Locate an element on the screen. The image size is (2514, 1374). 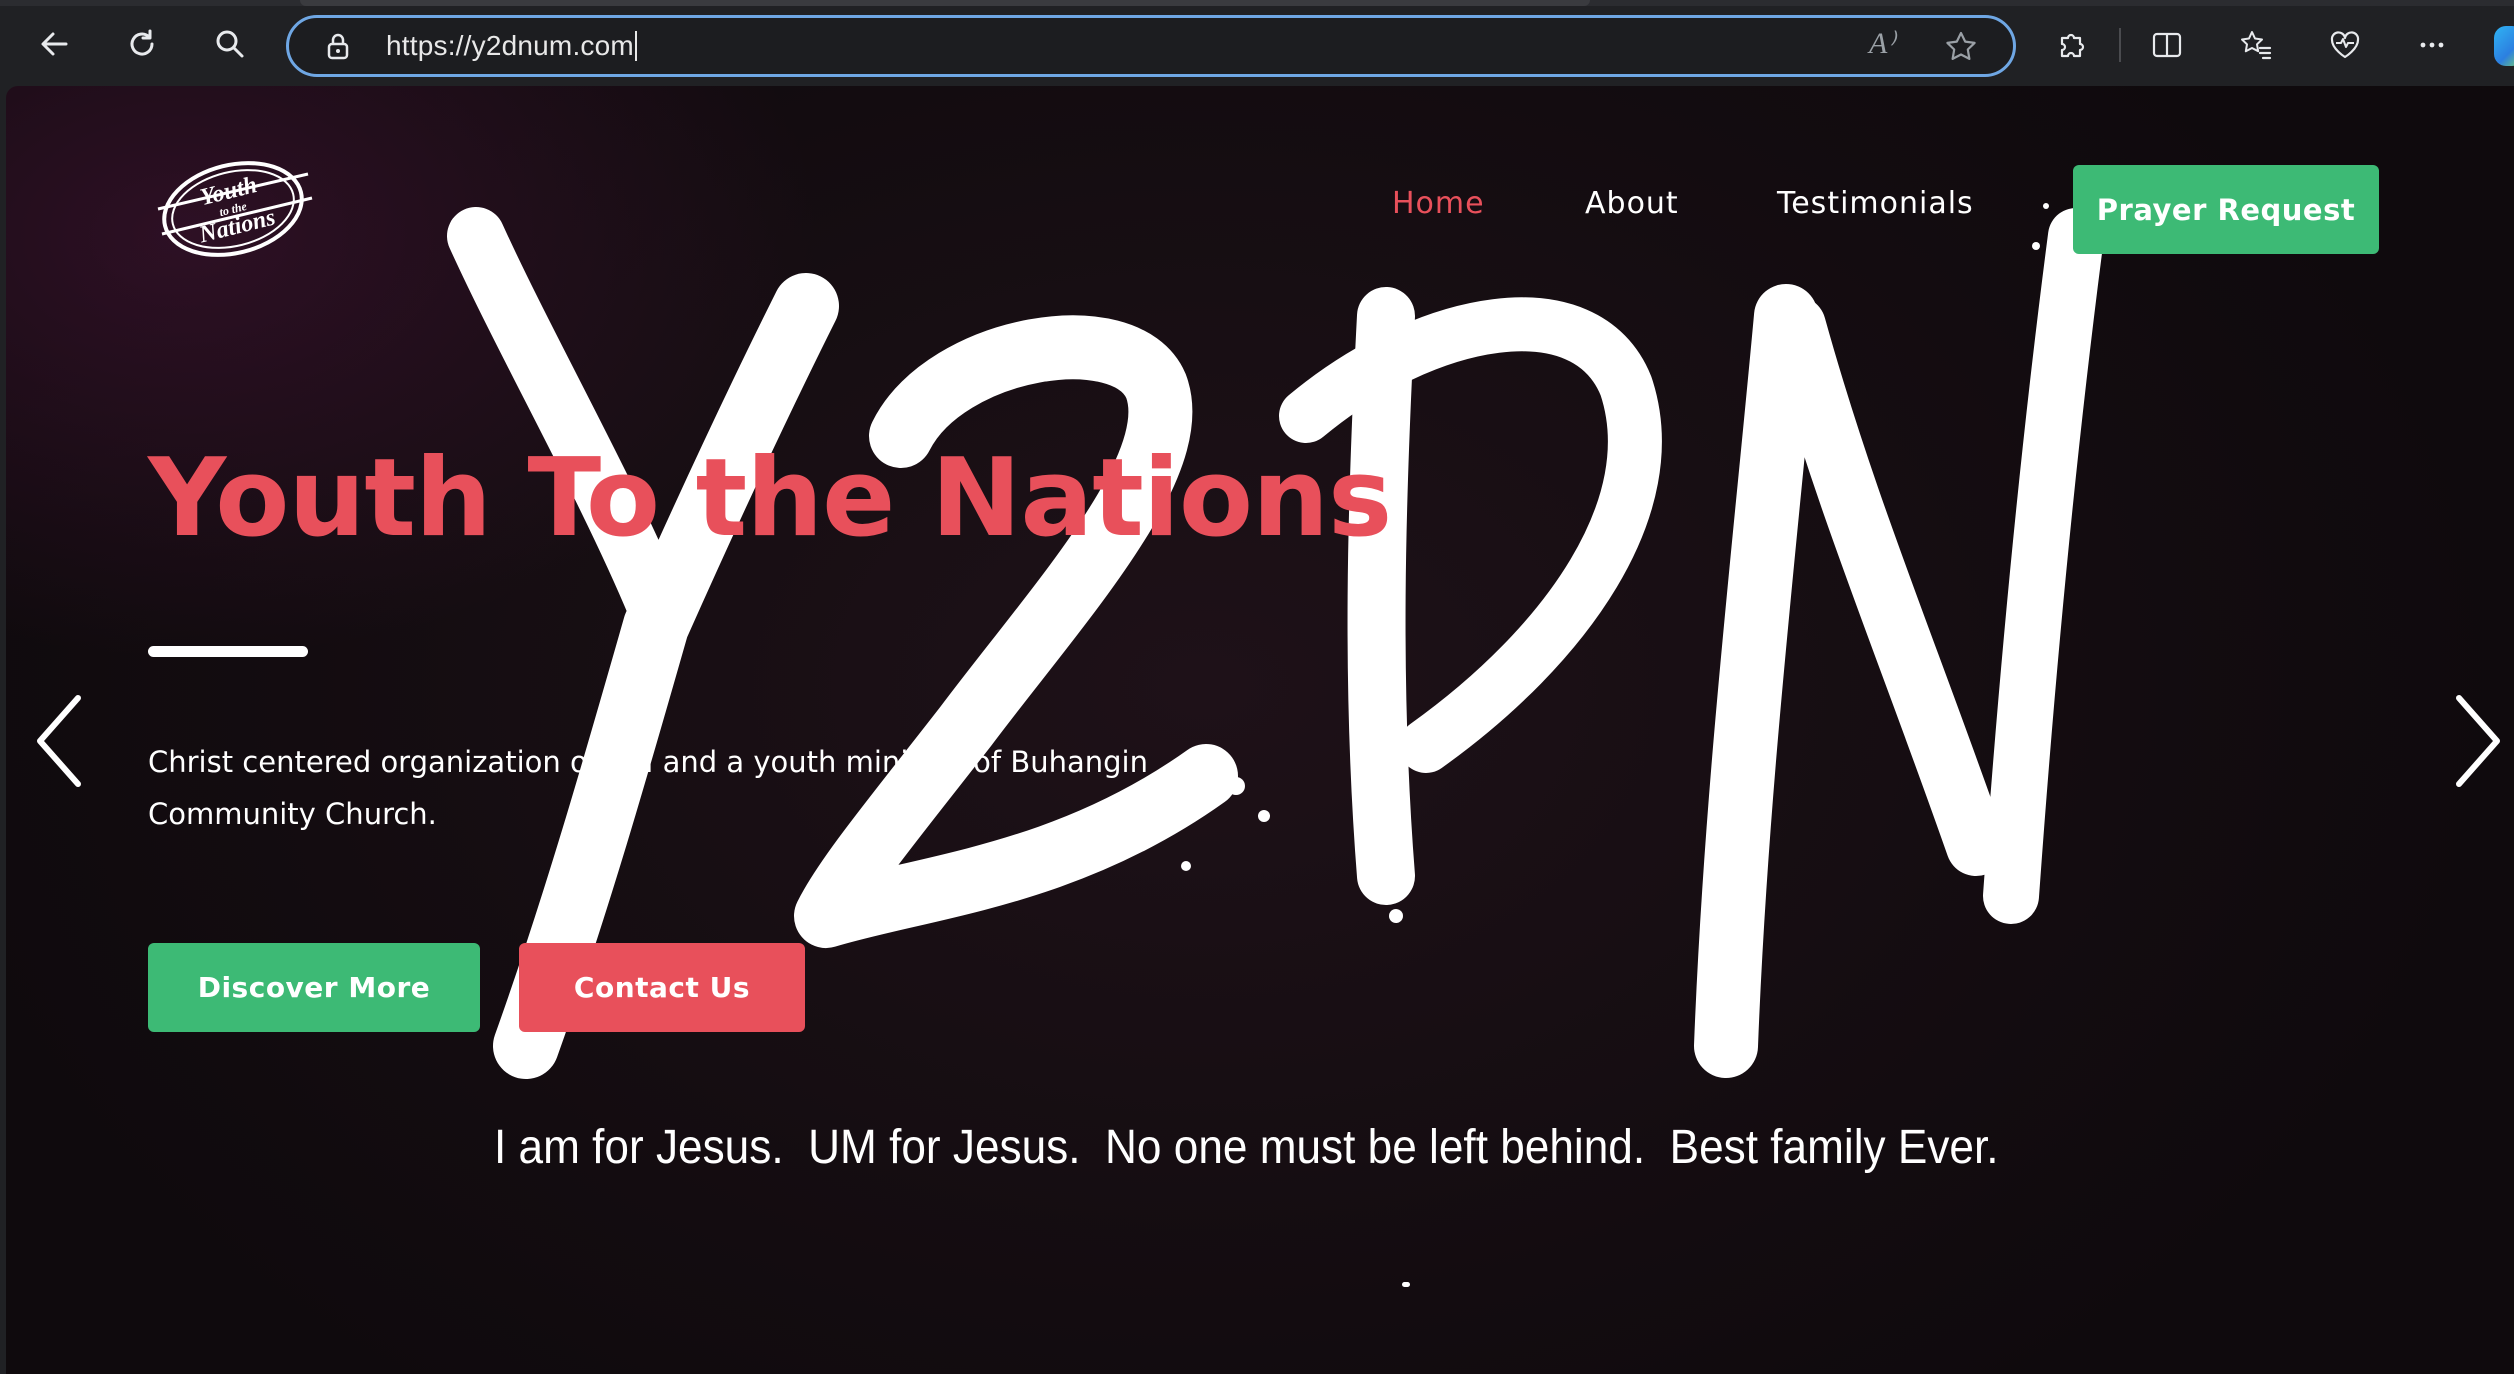
search-icon is located at coordinates (230, 44).